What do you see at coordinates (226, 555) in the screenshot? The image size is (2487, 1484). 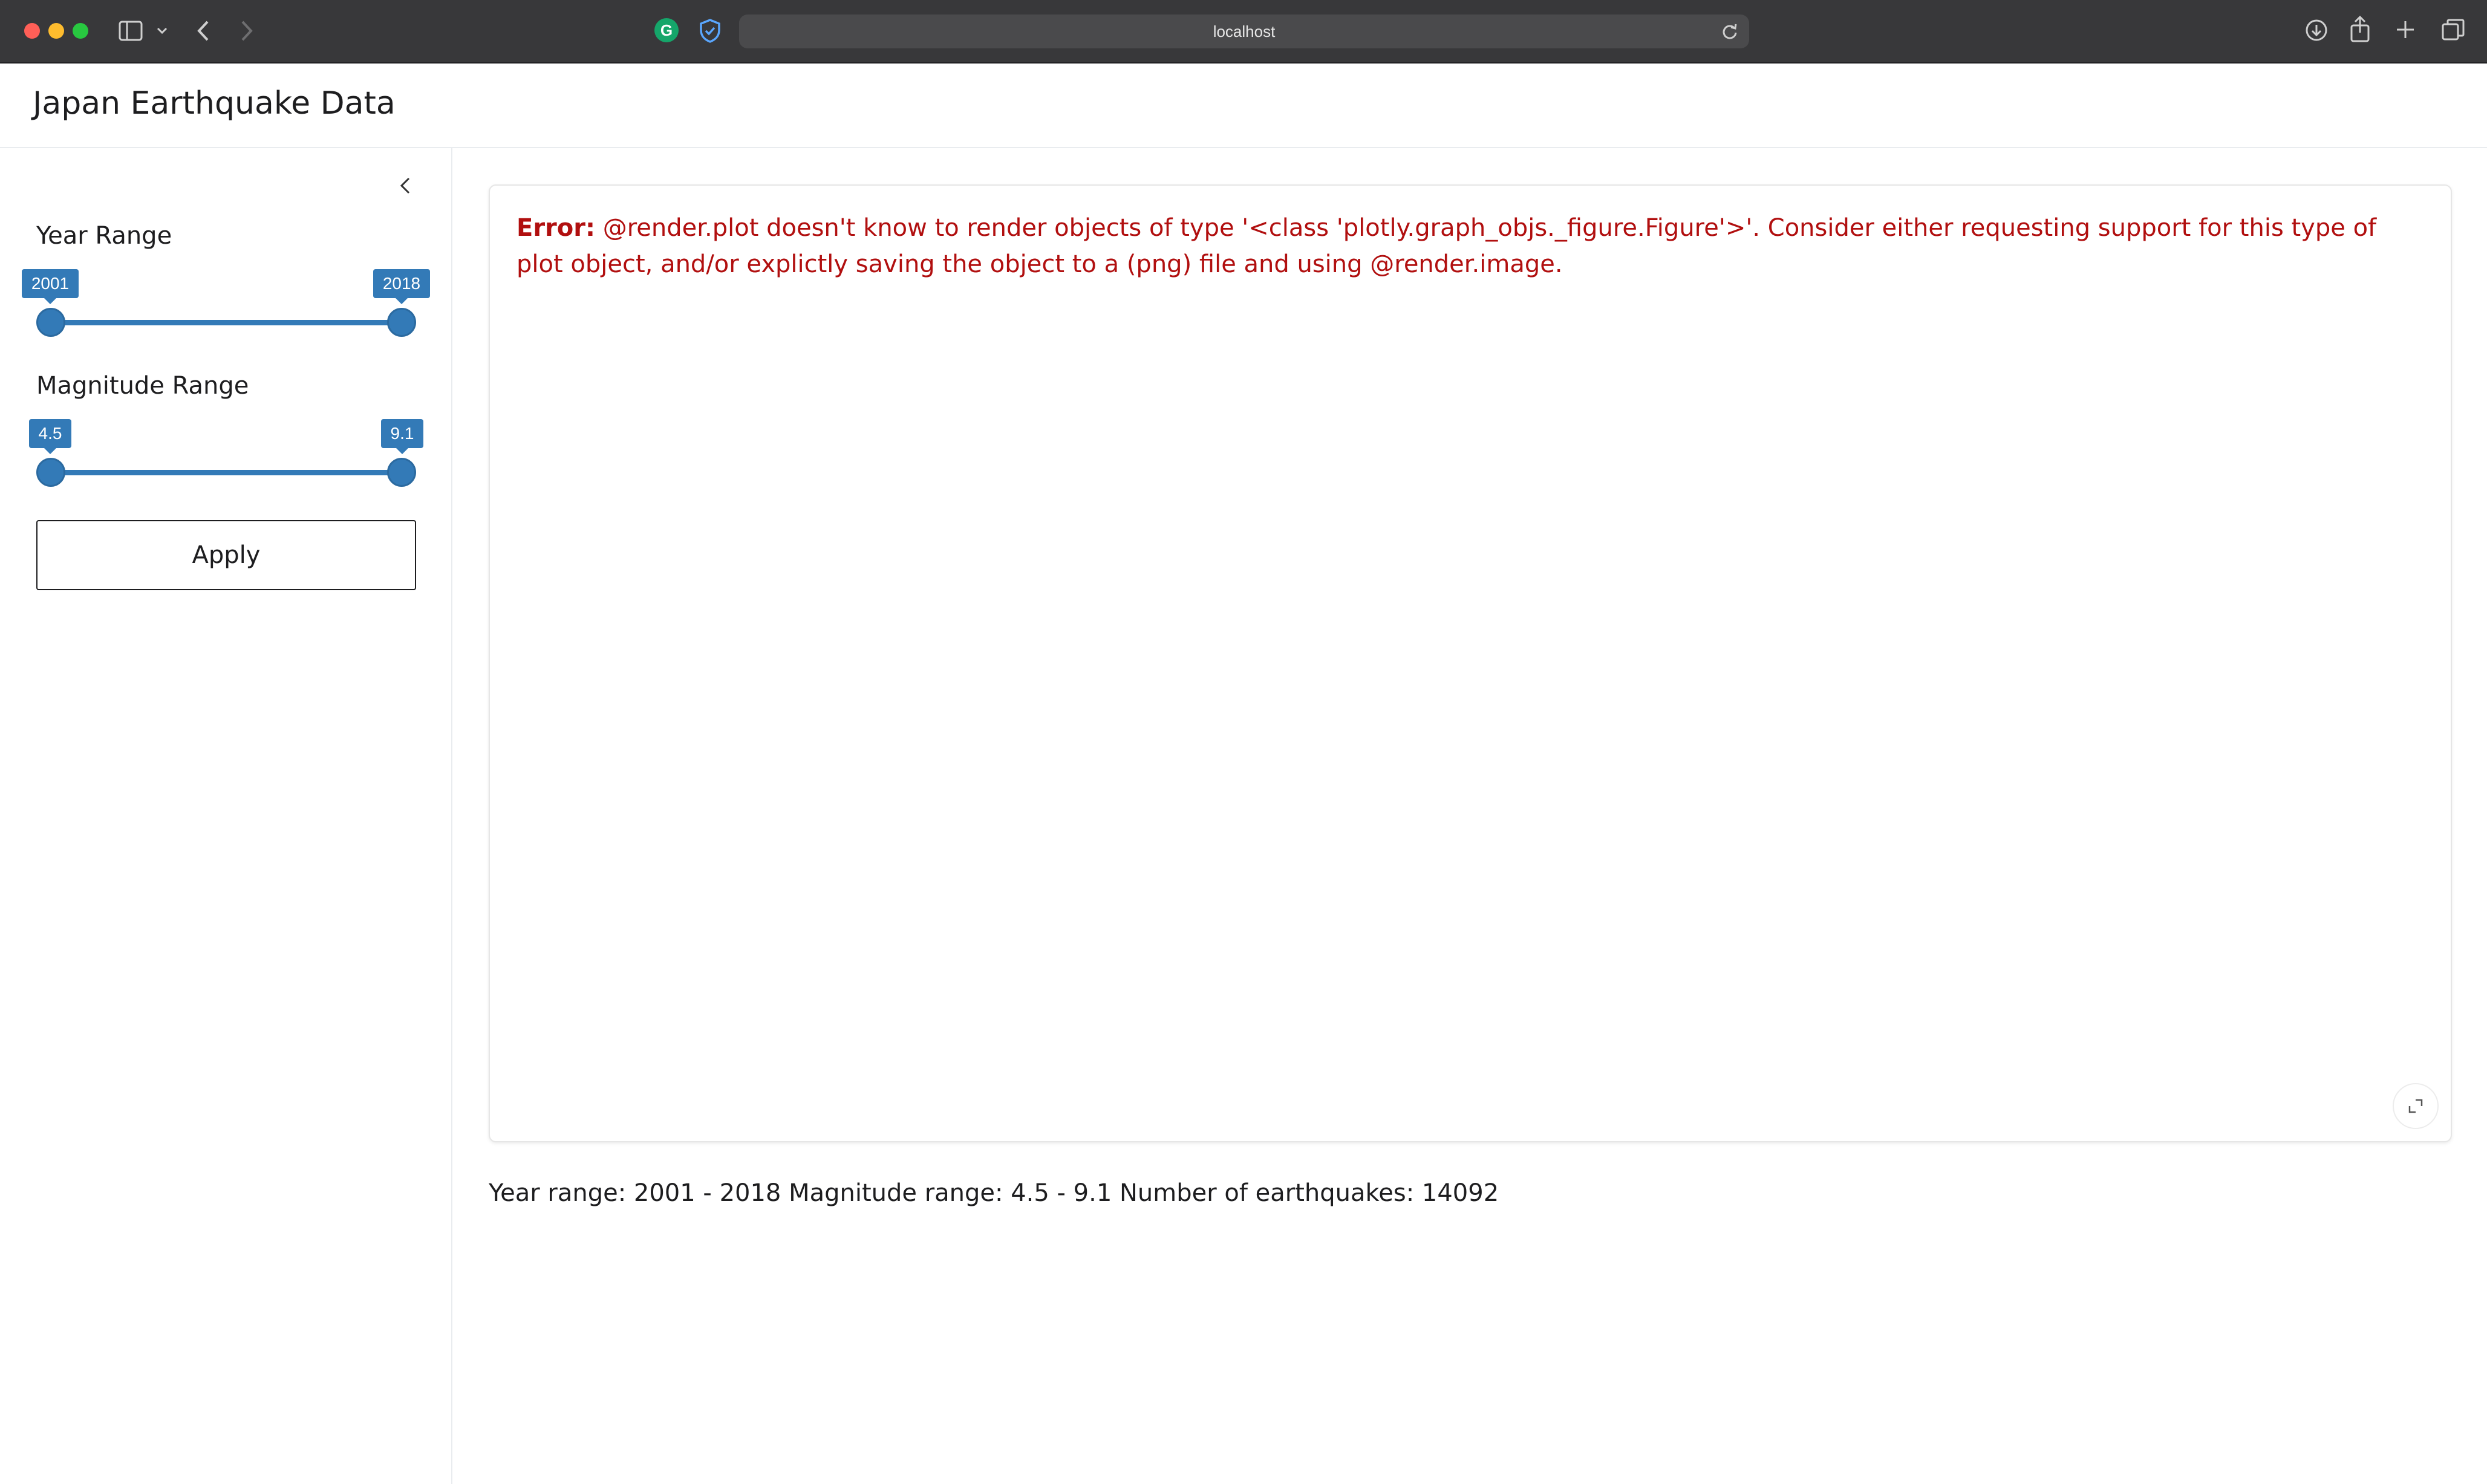 I see `apply-button: Apply` at bounding box center [226, 555].